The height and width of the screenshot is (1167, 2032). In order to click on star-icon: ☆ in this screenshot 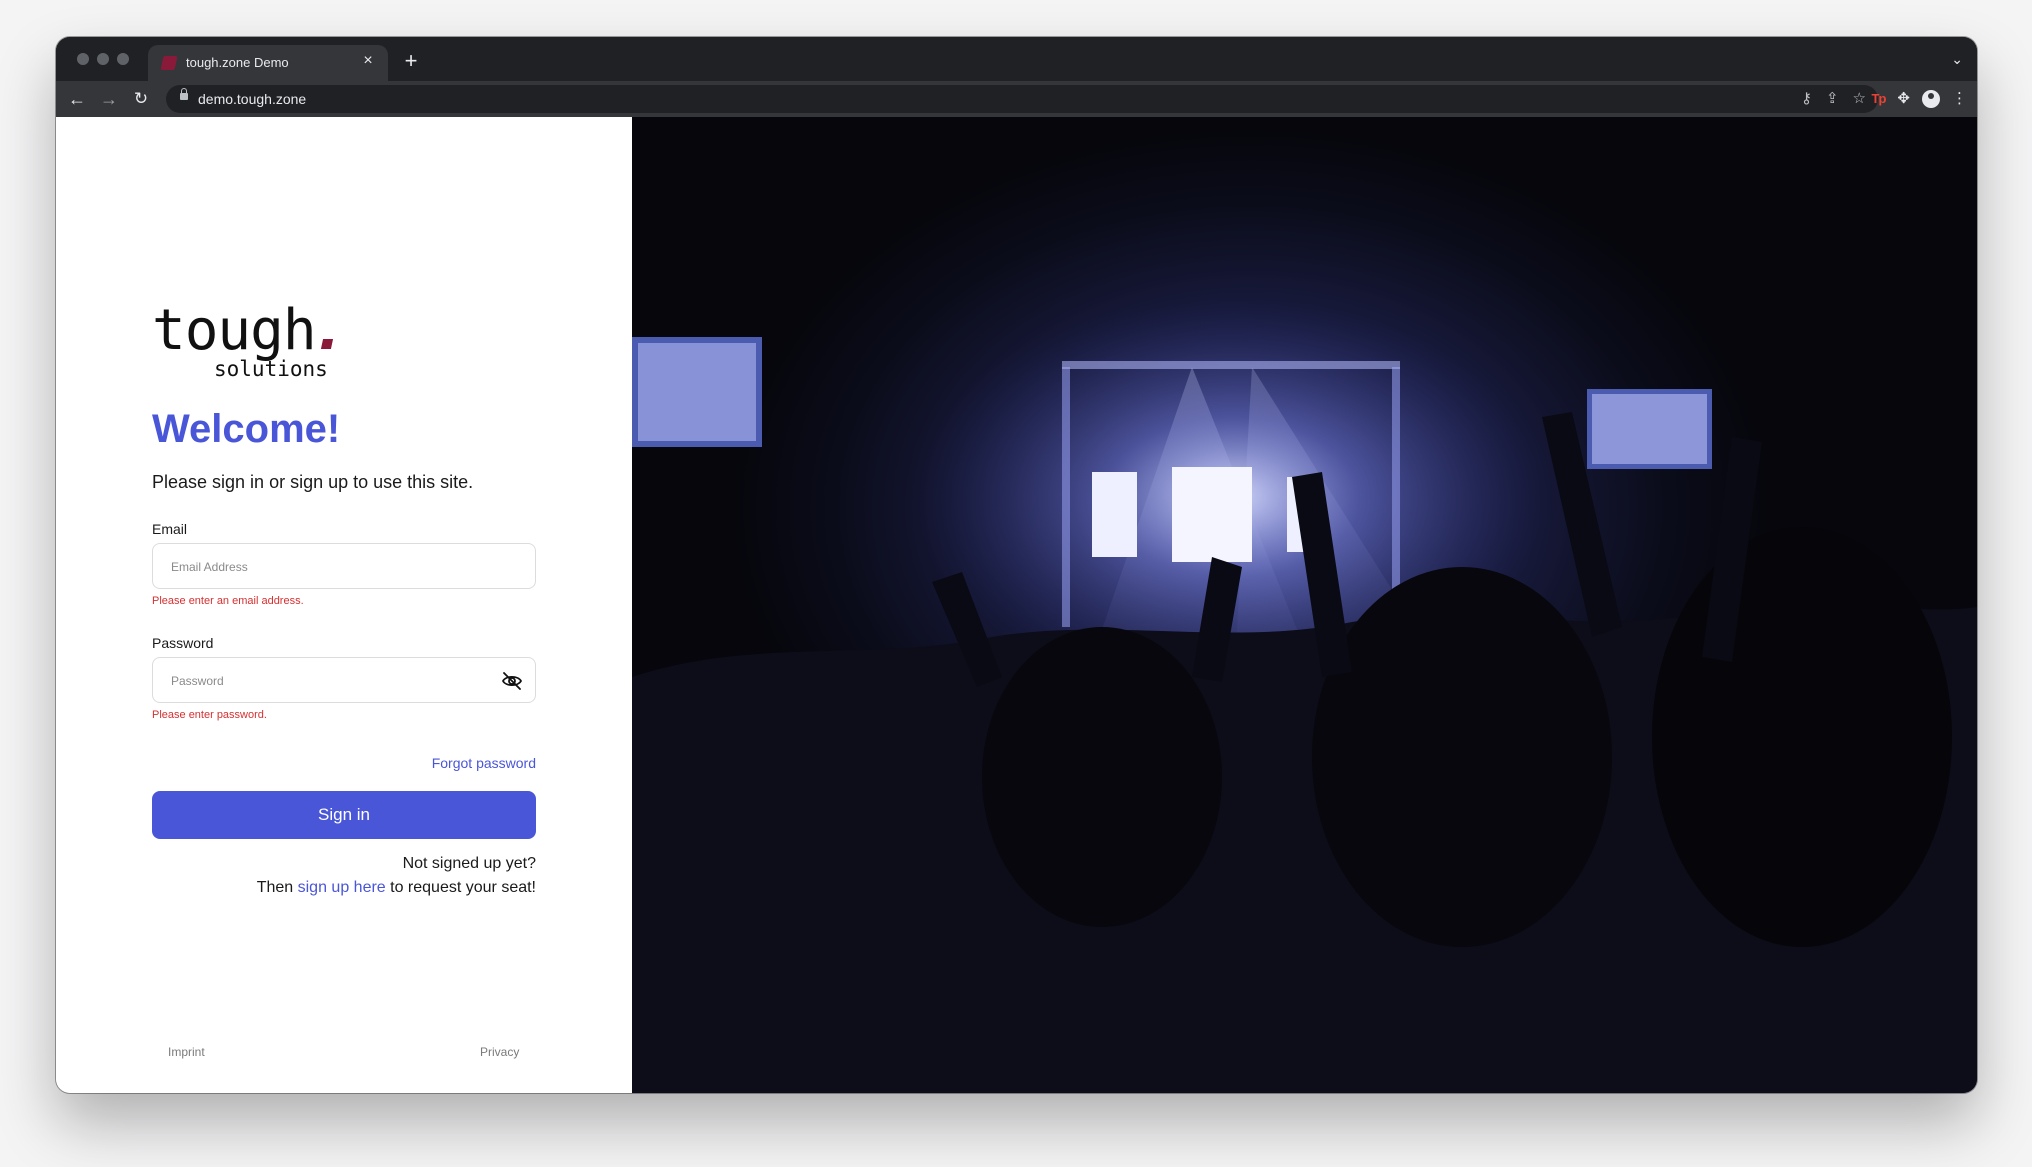, I will do `click(1859, 99)`.